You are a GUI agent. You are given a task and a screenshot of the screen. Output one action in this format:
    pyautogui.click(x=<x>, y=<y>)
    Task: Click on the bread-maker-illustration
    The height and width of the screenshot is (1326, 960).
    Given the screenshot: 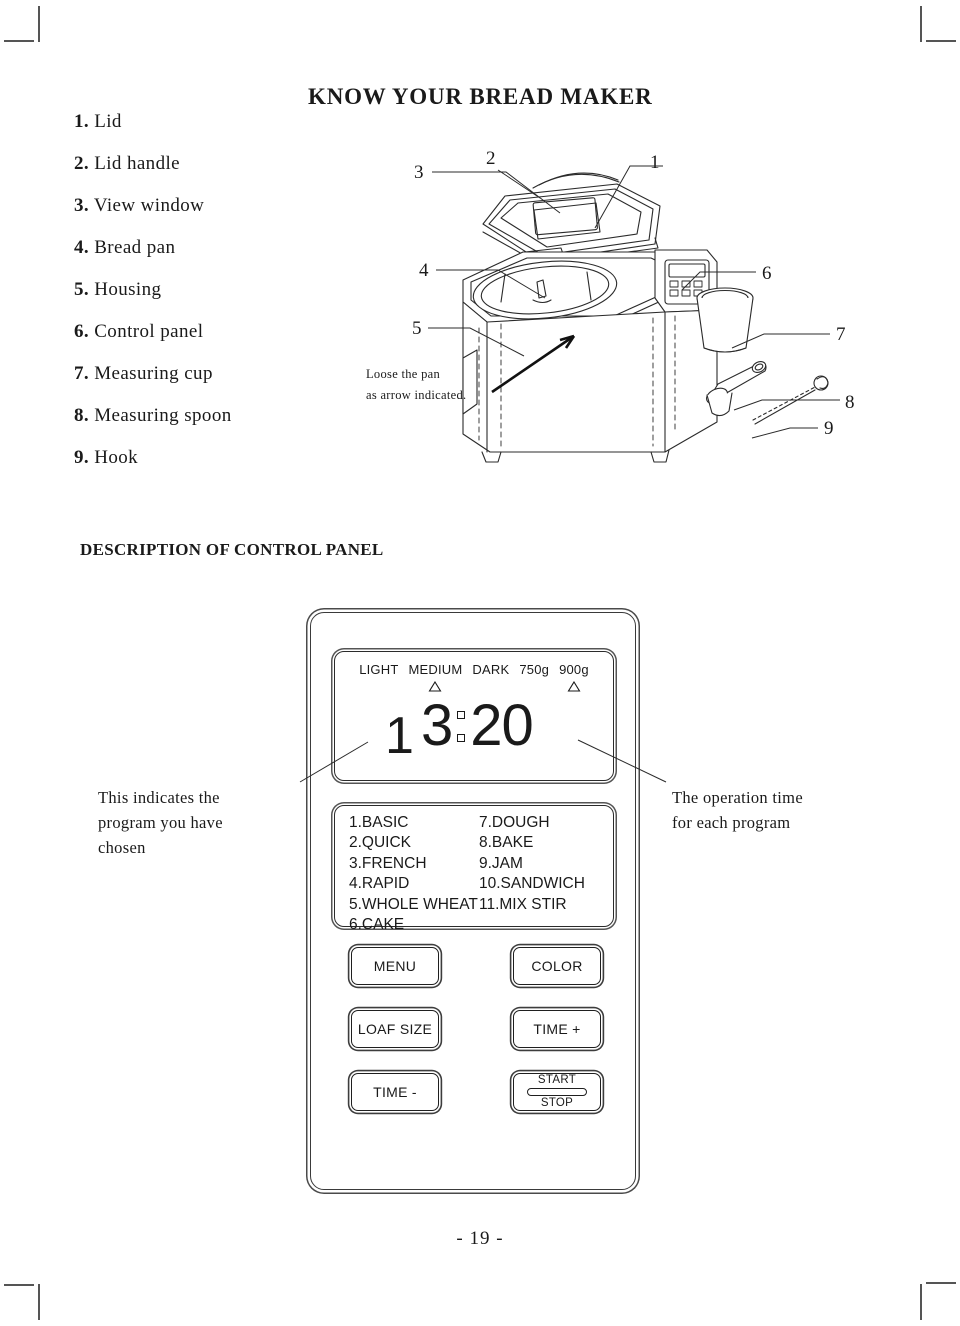 What is the action you would take?
    pyautogui.click(x=590, y=317)
    